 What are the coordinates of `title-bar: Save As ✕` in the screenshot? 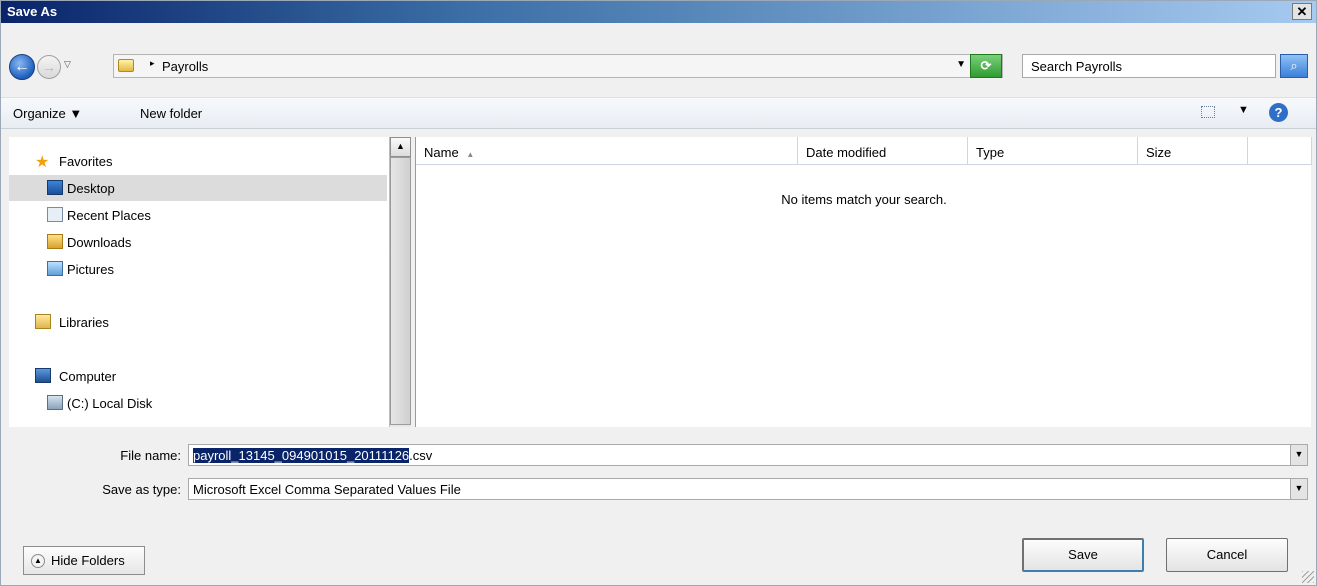 It's located at (658, 12).